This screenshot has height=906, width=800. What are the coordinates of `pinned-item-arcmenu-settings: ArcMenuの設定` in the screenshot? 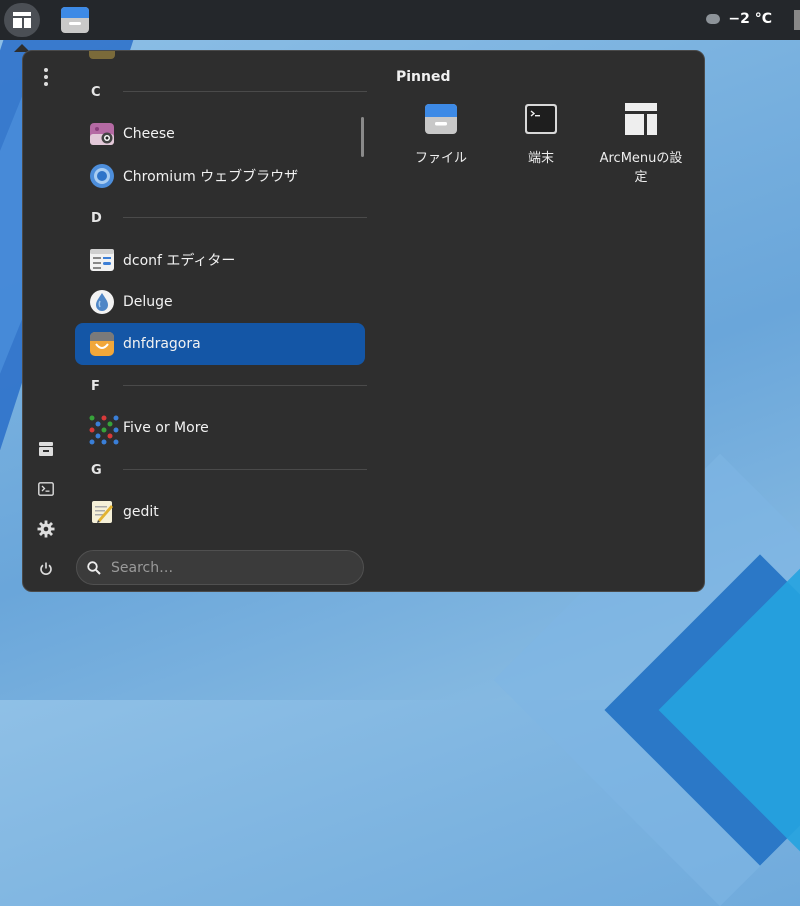 It's located at (641, 144).